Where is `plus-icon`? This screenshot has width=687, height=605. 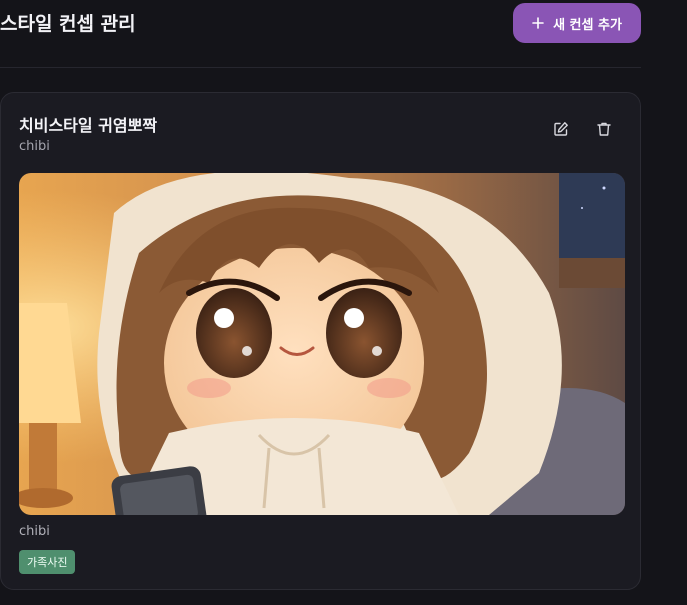
plus-icon is located at coordinates (538, 23).